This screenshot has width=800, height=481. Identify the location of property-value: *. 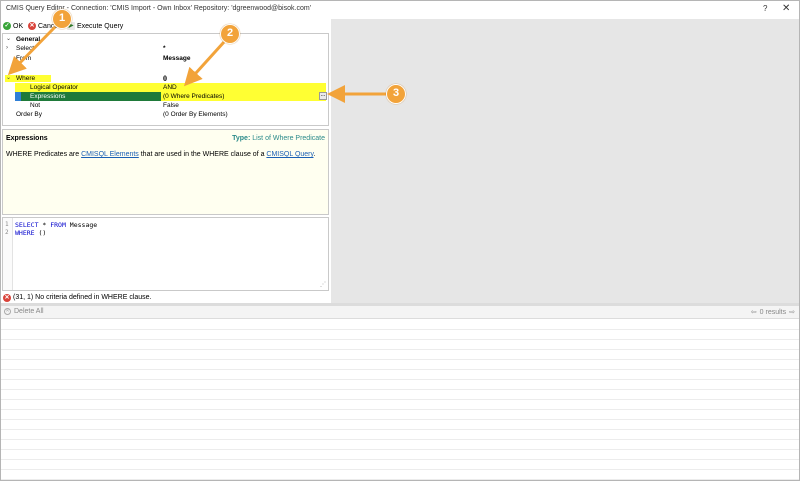
(164, 48).